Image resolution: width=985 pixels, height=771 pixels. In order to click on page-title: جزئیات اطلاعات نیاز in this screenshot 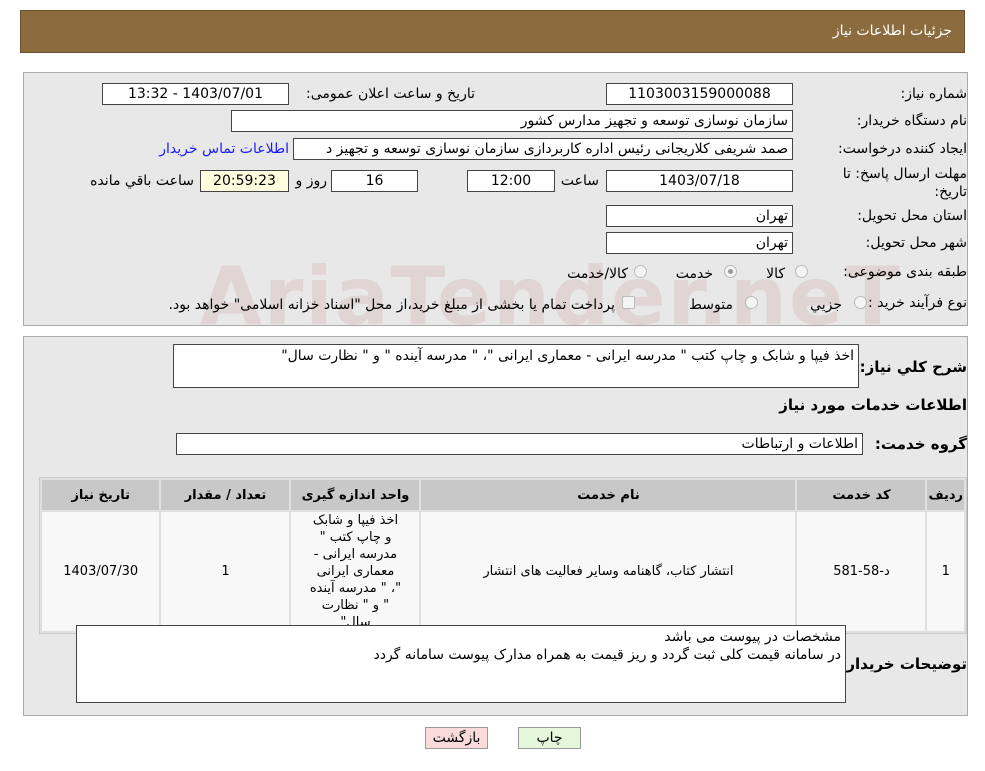, I will do `click(892, 31)`.